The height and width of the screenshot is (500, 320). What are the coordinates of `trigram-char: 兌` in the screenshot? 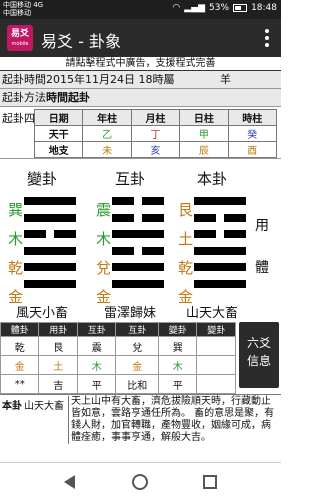 It's located at (104, 268).